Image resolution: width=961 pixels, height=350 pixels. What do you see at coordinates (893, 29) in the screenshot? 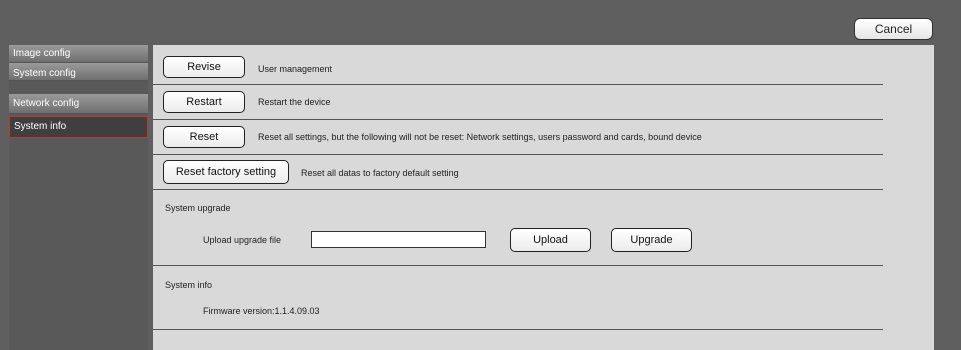
I see `cancel-button: Cancel` at bounding box center [893, 29].